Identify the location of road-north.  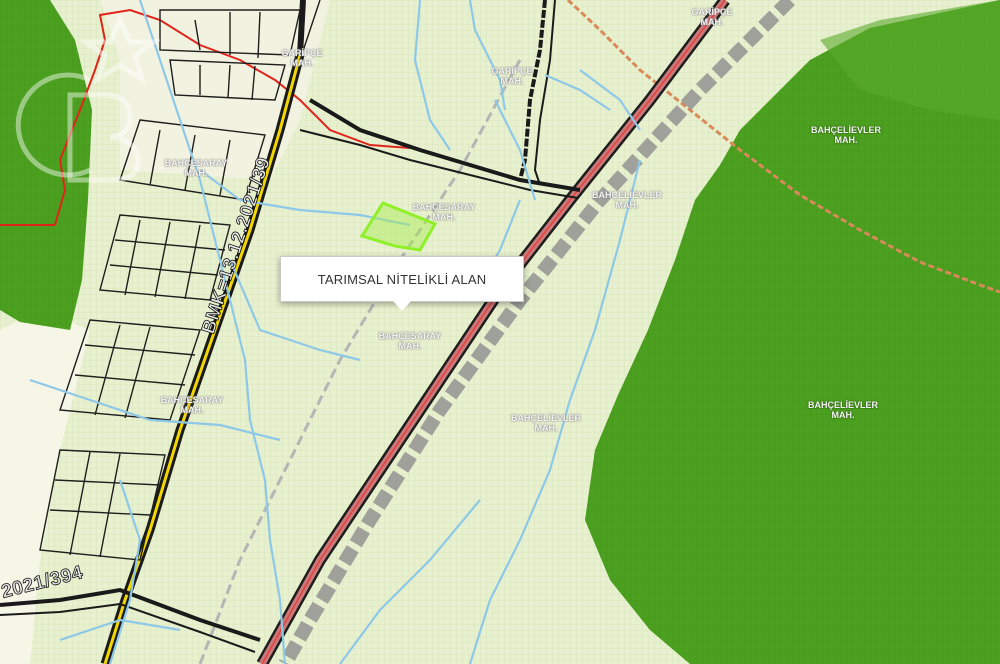
(301, 28).